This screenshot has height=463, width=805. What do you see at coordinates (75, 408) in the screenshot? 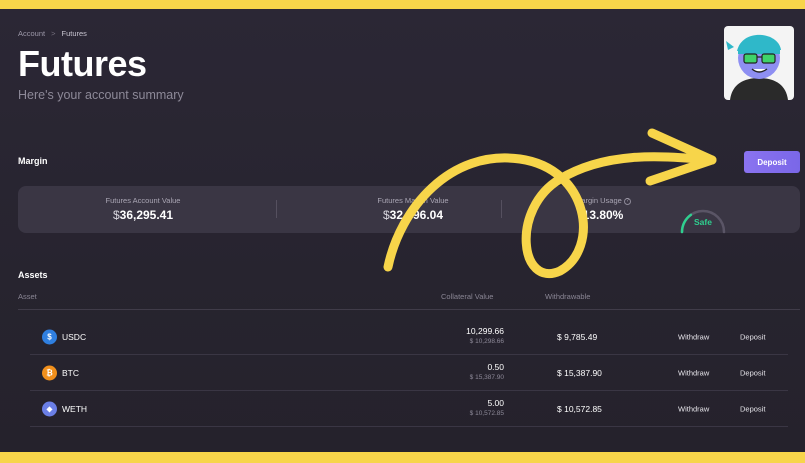
I see `asset-symbol: WETH` at bounding box center [75, 408].